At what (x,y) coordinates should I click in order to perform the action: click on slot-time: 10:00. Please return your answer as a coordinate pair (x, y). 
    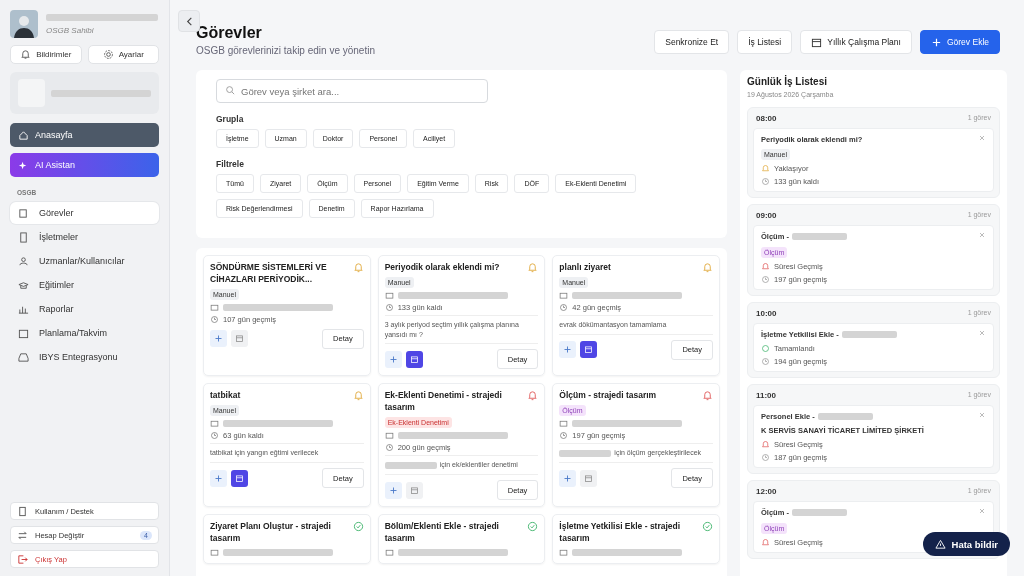
    Looking at the image, I should click on (766, 313).